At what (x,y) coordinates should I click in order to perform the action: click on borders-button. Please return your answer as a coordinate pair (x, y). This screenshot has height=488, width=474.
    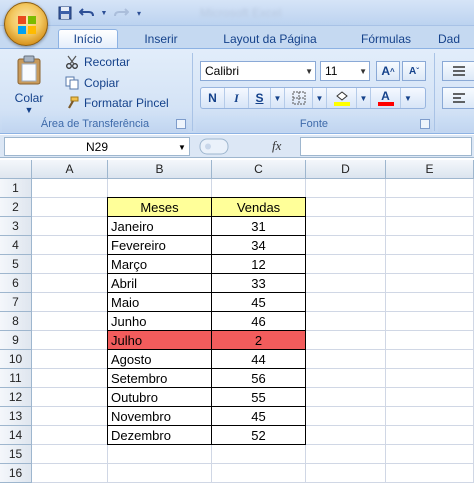
    Looking at the image, I should click on (299, 98).